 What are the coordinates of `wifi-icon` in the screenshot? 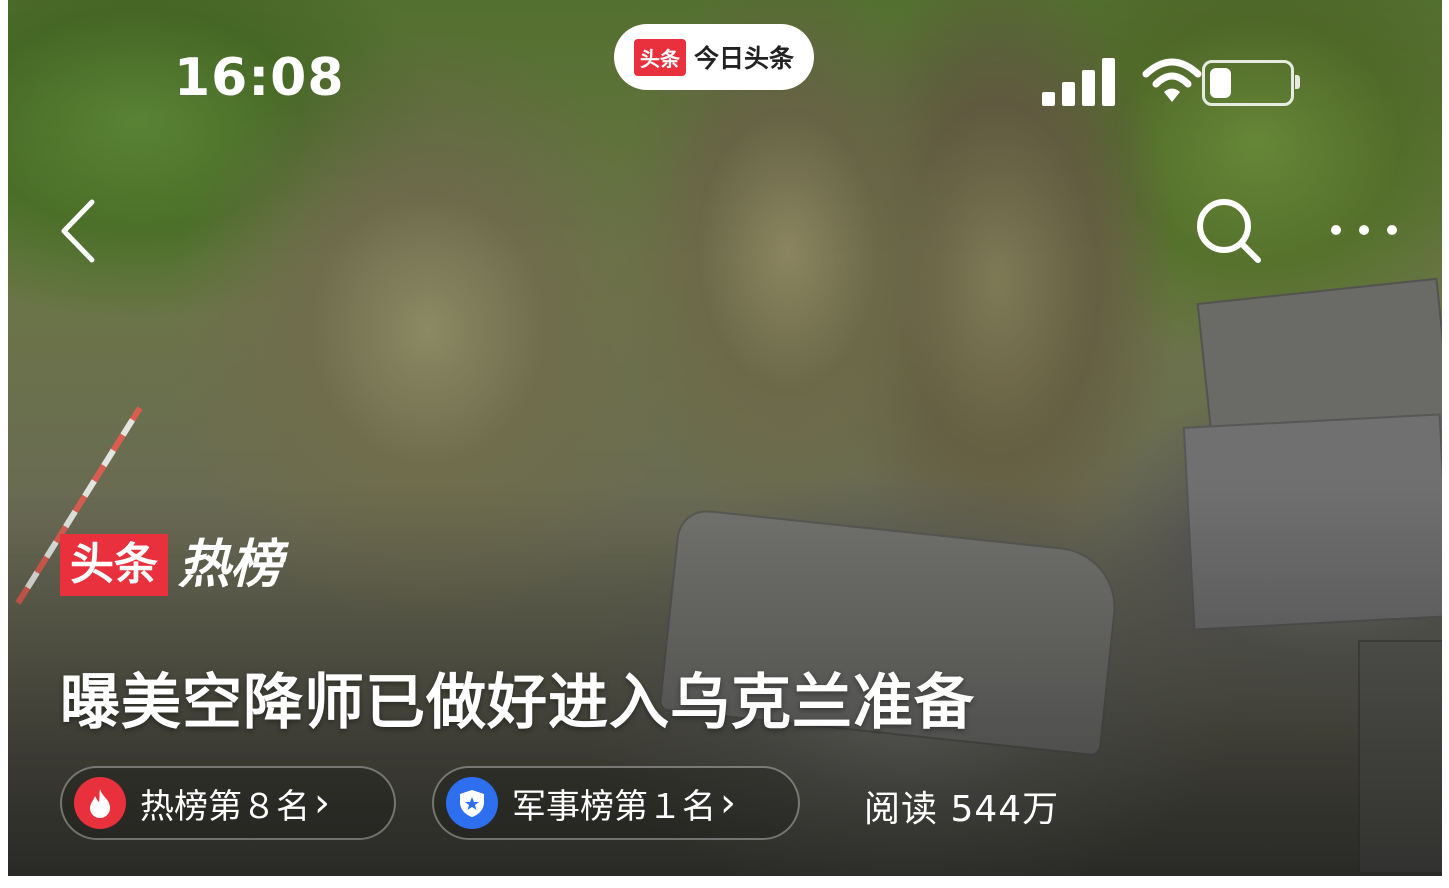 It's located at (1172, 80).